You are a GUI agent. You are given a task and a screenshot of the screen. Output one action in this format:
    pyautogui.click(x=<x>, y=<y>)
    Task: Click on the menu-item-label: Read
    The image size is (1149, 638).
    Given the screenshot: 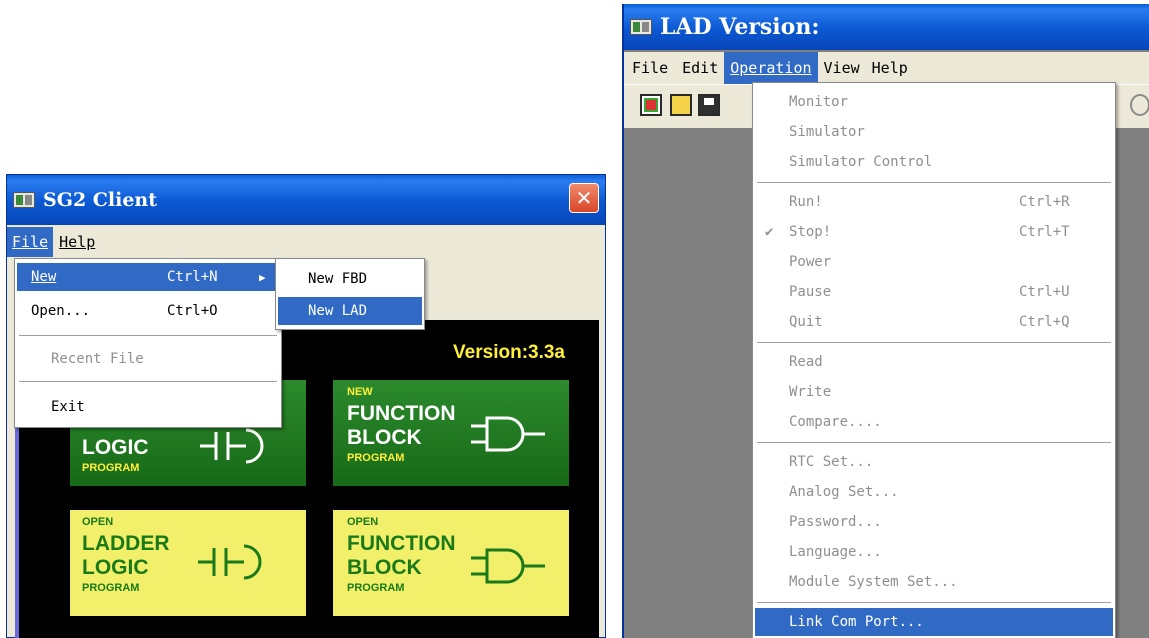 What is the action you would take?
    pyautogui.click(x=806, y=362)
    